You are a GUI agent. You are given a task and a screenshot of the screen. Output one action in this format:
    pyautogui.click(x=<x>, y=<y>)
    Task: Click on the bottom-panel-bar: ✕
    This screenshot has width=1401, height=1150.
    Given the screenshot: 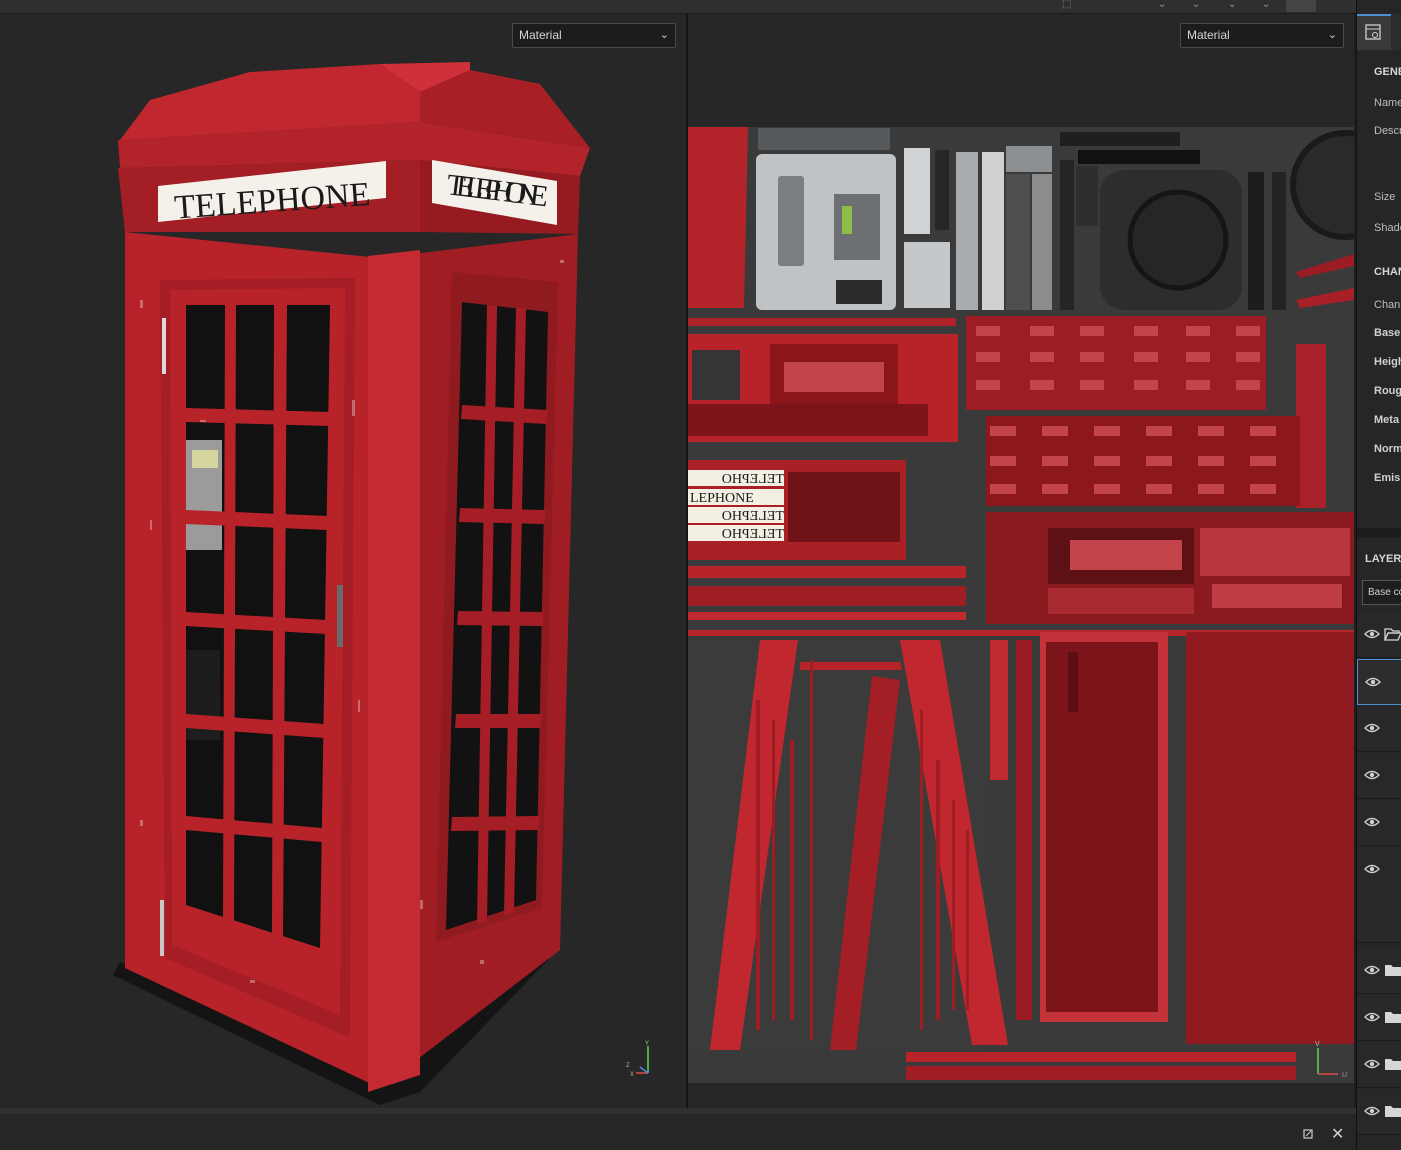 What is the action you would take?
    pyautogui.click(x=678, y=1129)
    